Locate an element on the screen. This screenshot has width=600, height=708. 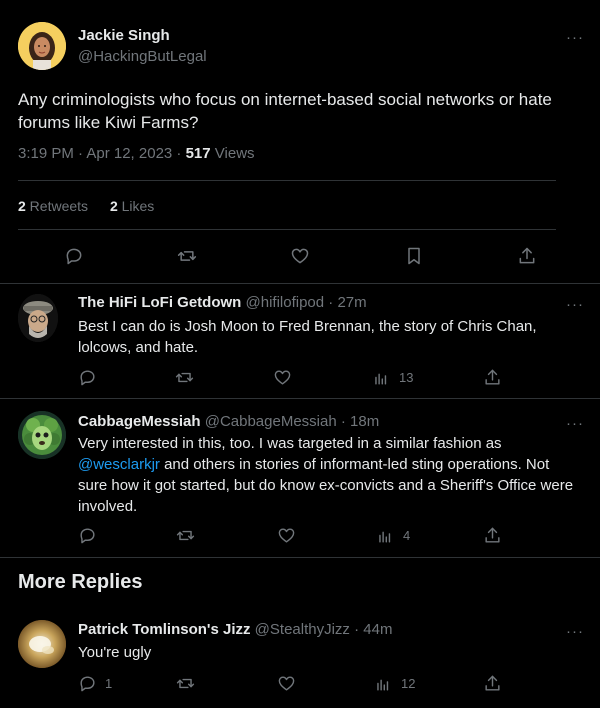
reply-author-handle: @hifilofipod is located at coordinates (285, 302).